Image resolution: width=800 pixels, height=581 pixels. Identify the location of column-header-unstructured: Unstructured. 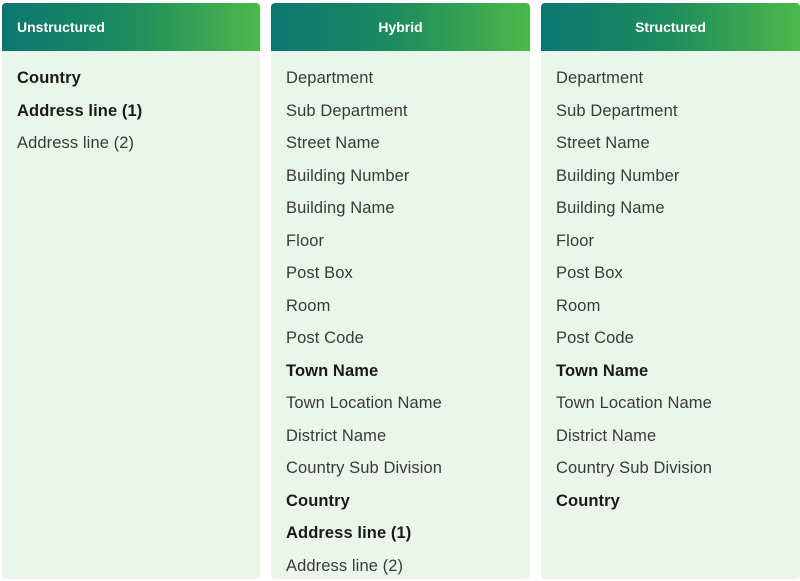
(131, 27).